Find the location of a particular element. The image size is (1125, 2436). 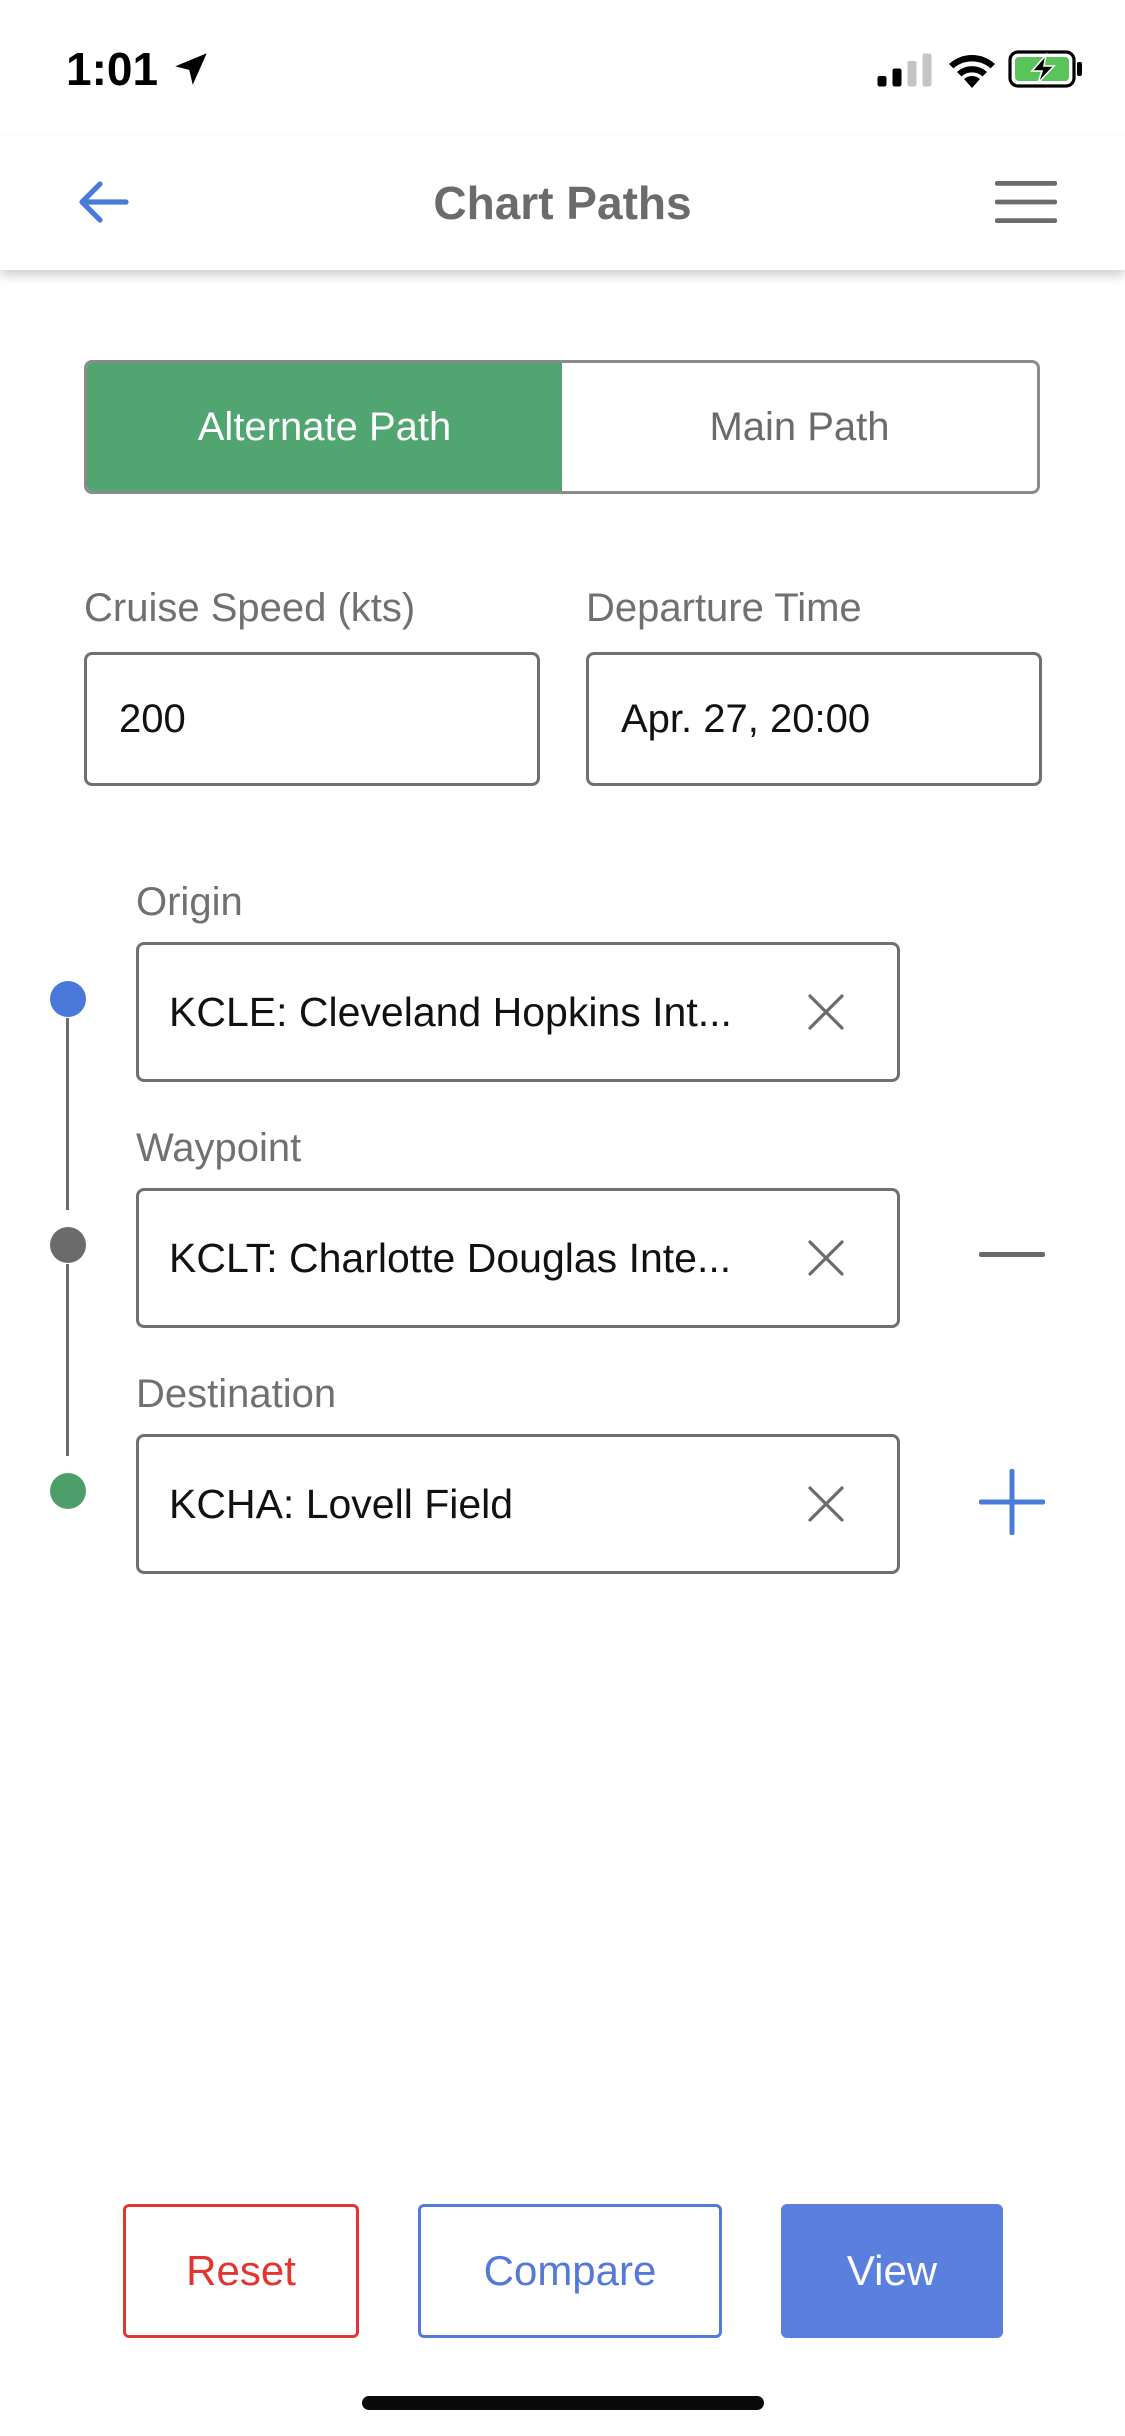

remove-waypoint-button is located at coordinates (1012, 1254).